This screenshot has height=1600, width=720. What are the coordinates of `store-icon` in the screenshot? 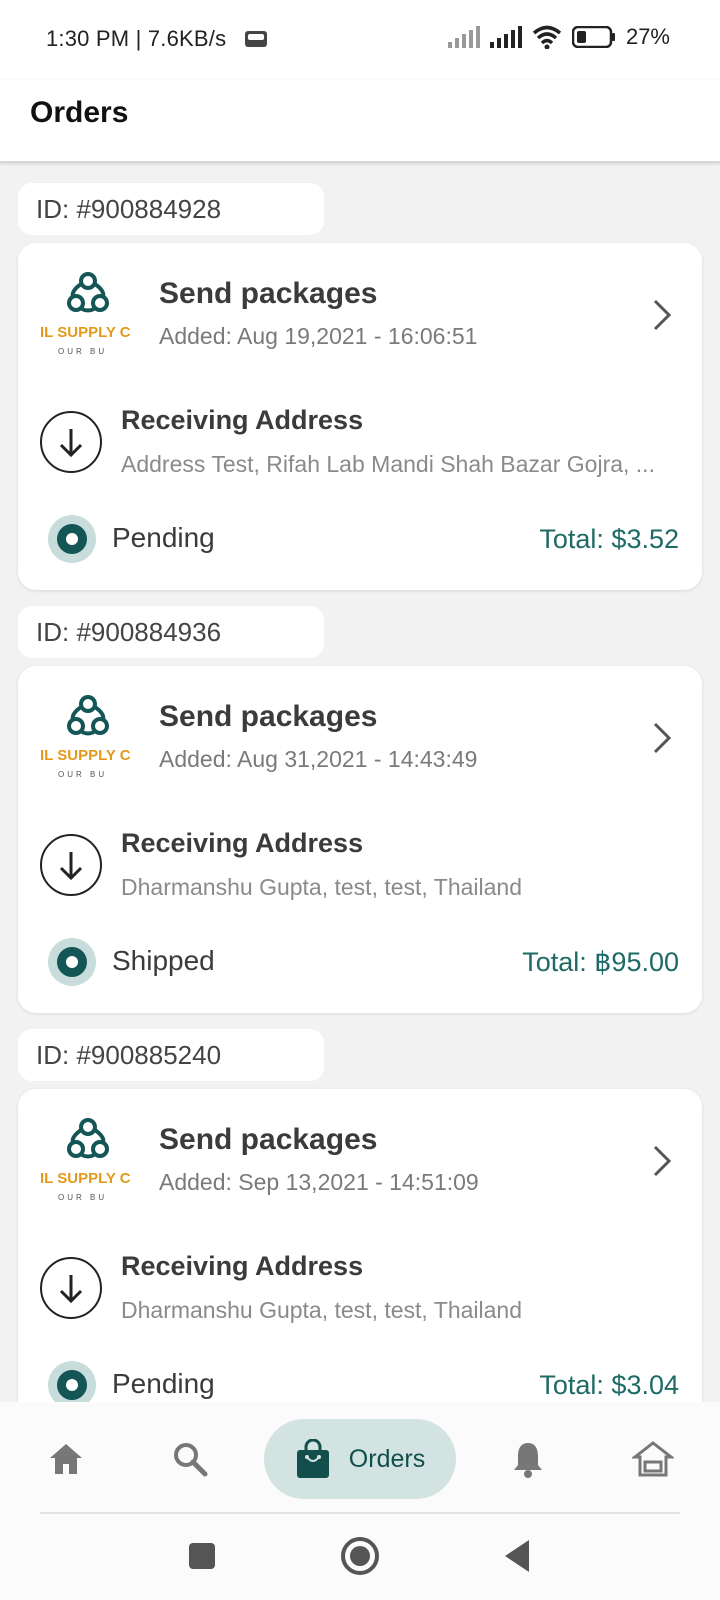 It's located at (653, 1459).